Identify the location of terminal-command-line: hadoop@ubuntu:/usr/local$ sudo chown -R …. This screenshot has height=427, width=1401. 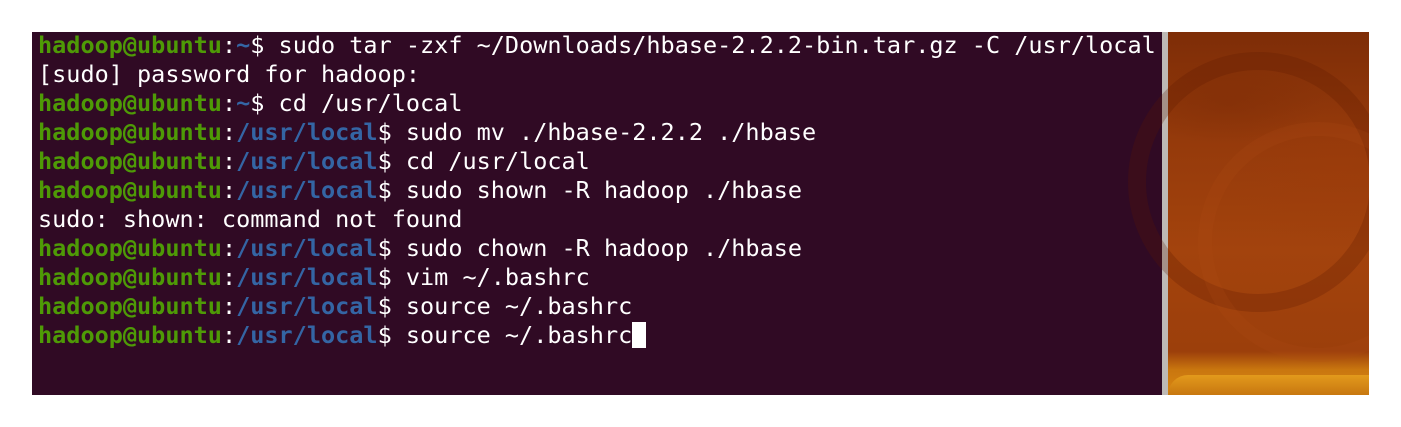
(420, 248).